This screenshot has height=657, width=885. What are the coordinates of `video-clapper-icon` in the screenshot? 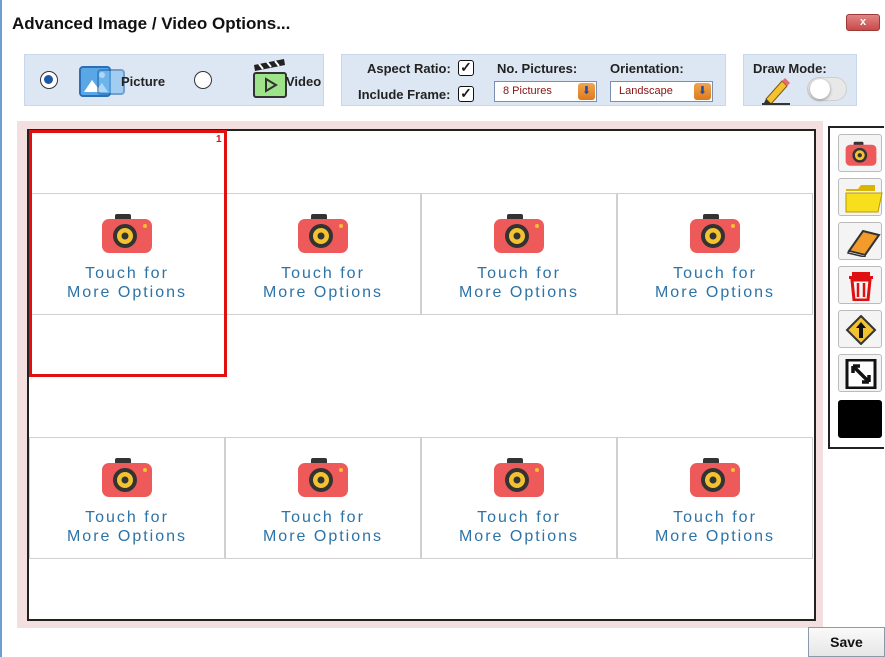 It's located at (270, 78).